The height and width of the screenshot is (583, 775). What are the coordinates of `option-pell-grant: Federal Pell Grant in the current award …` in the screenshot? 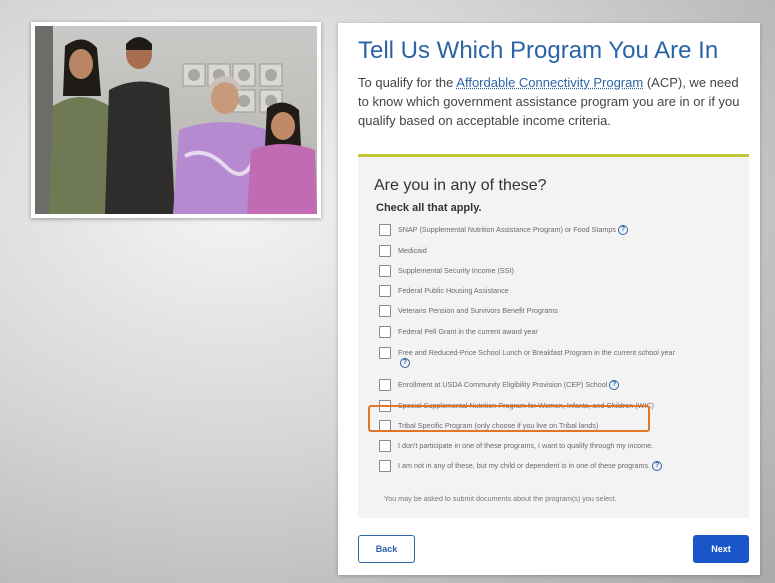 It's located at (554, 332).